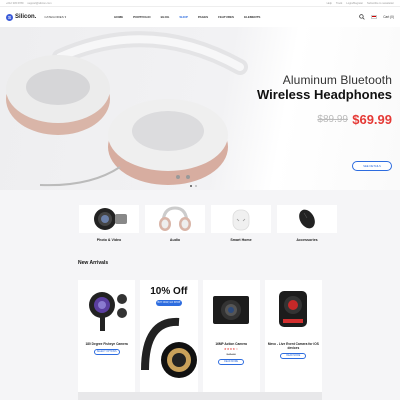 The width and height of the screenshot is (400, 400). What do you see at coordinates (203, 17) in the screenshot?
I see `nav-pages: PAGES` at bounding box center [203, 17].